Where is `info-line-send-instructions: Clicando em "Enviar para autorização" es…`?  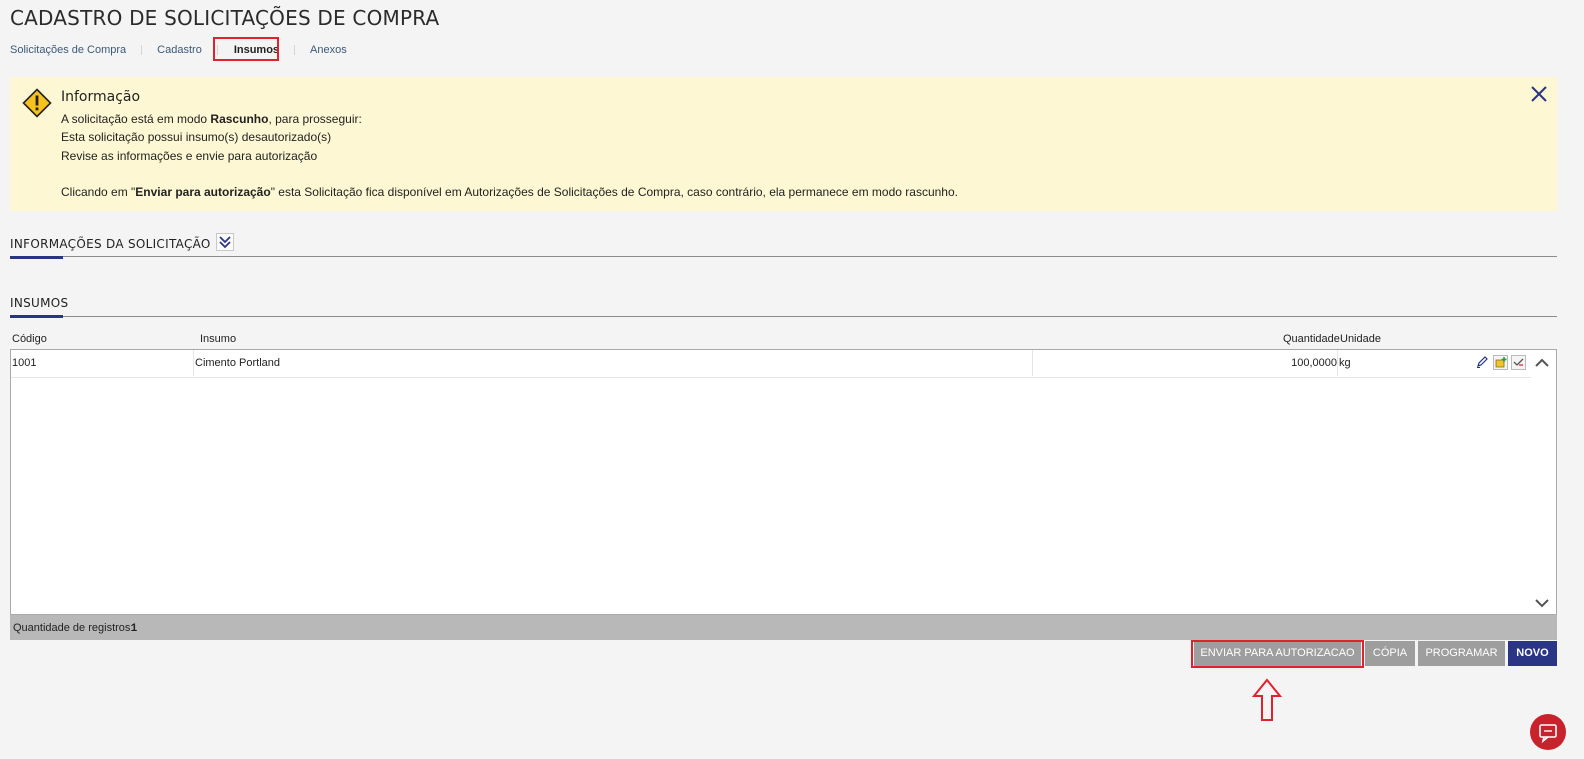
info-line-send-instructions: Clicando em "Enviar para autorização" es… is located at coordinates (509, 192).